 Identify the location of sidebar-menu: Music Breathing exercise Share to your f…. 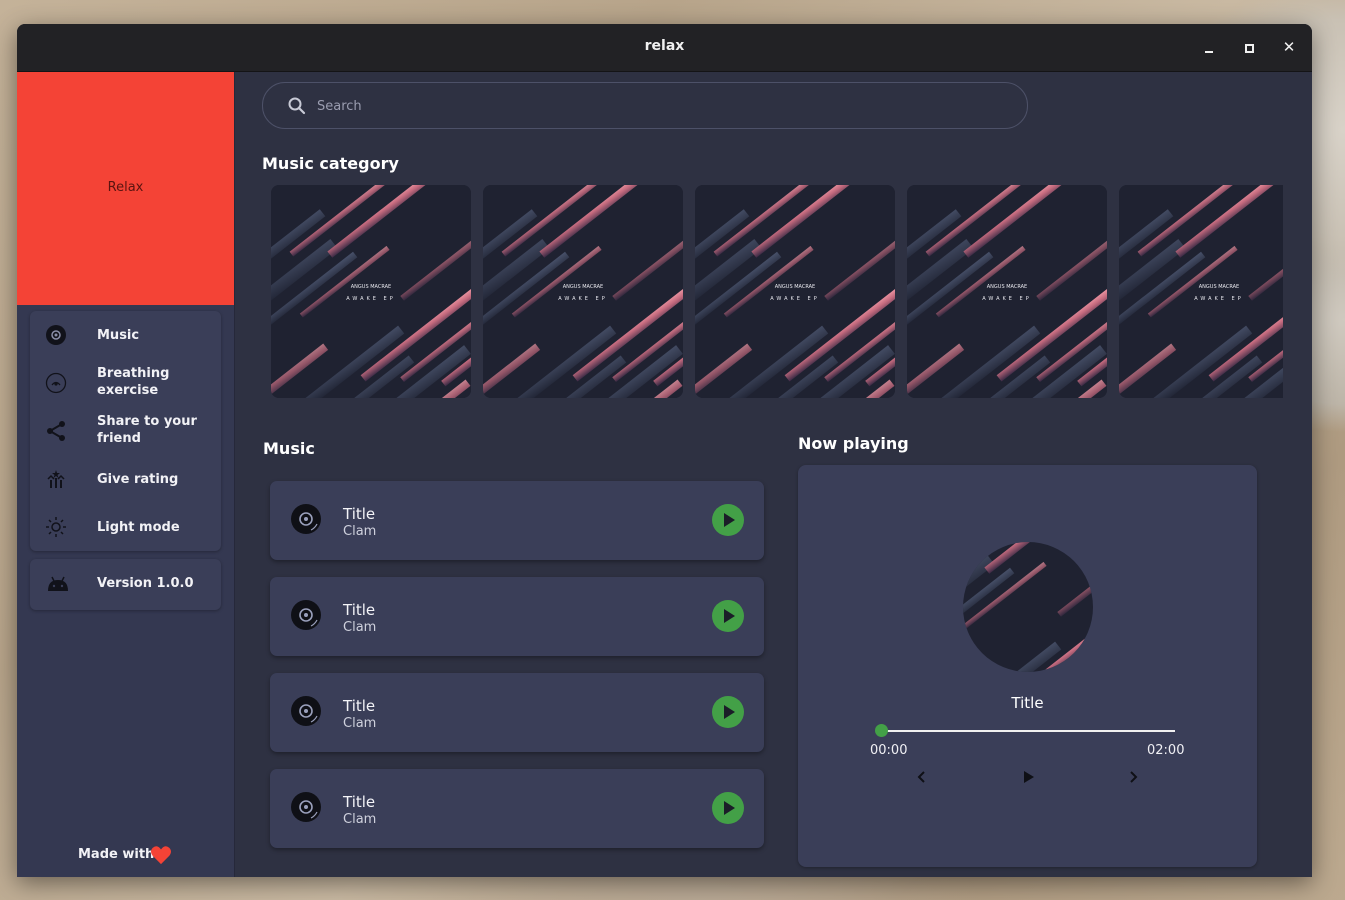
(125, 431).